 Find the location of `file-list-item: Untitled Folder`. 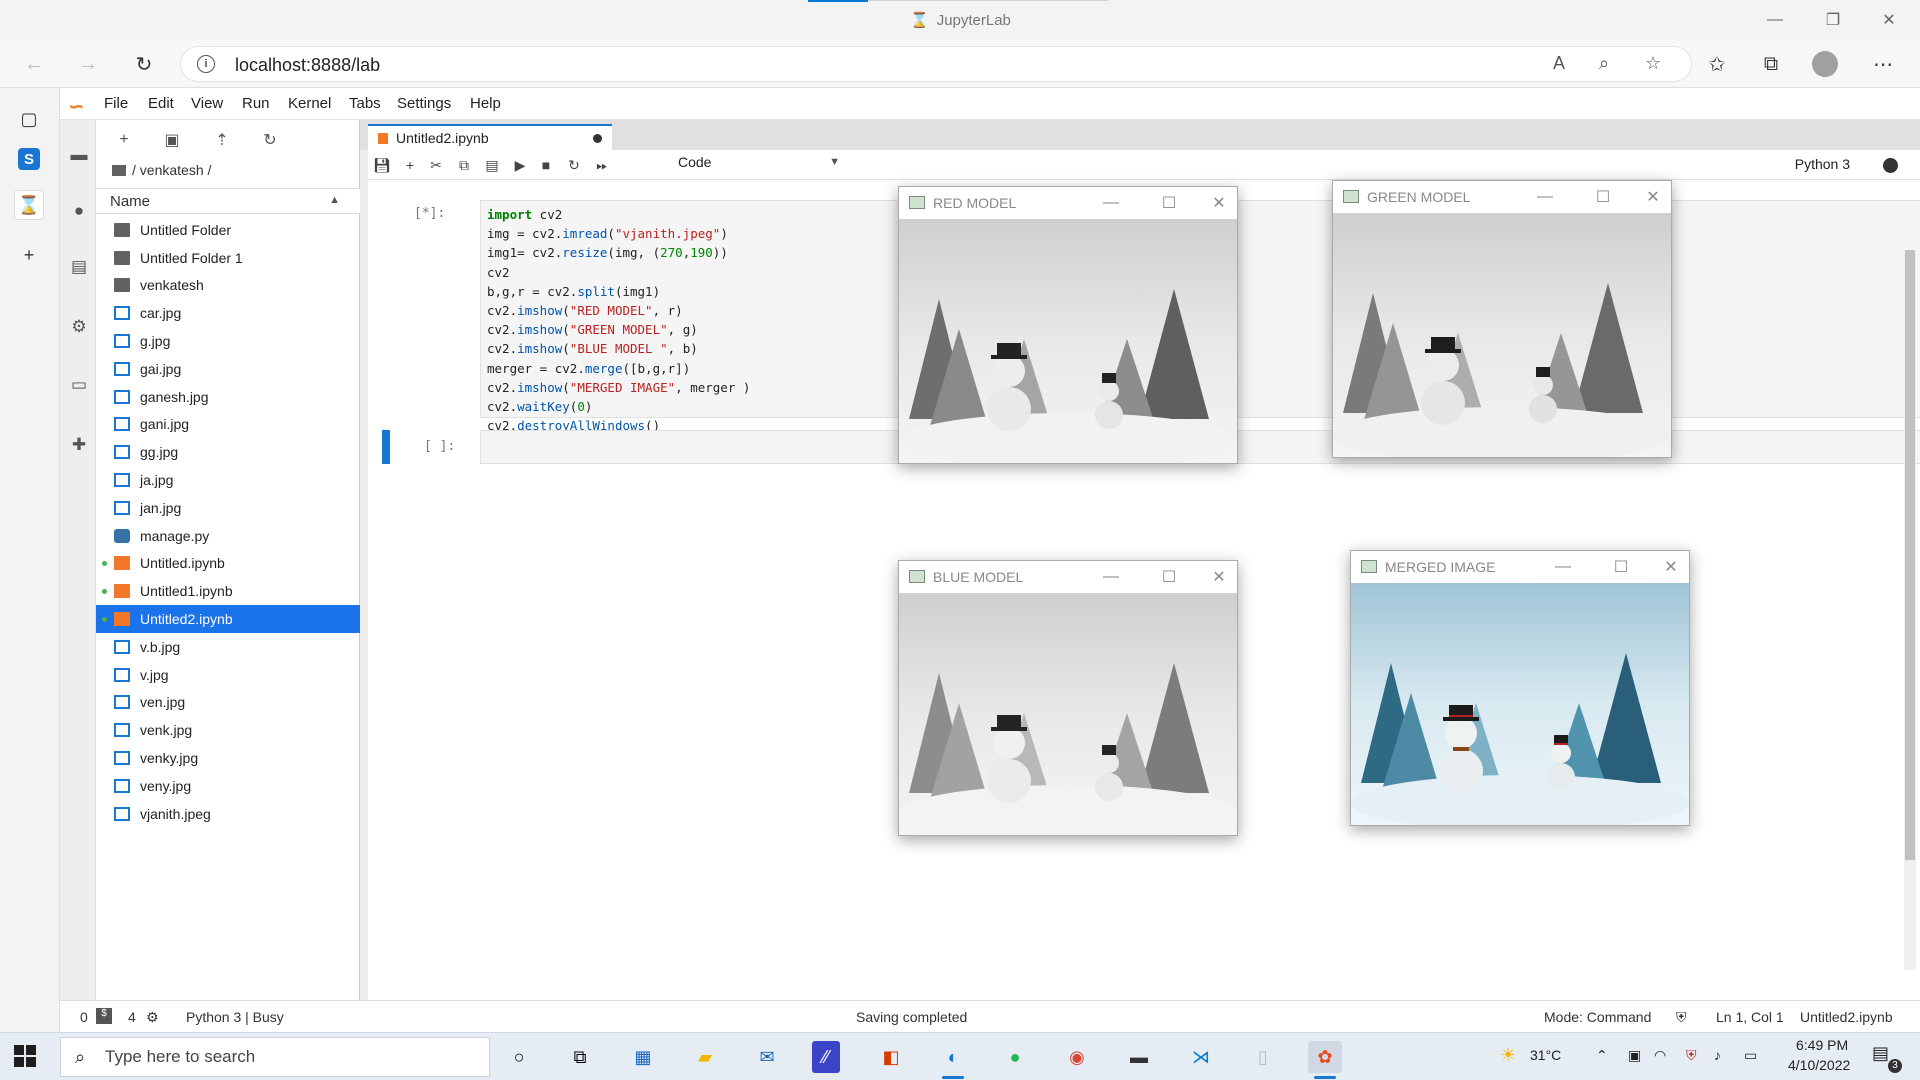

file-list-item: Untitled Folder is located at coordinates (228, 230).